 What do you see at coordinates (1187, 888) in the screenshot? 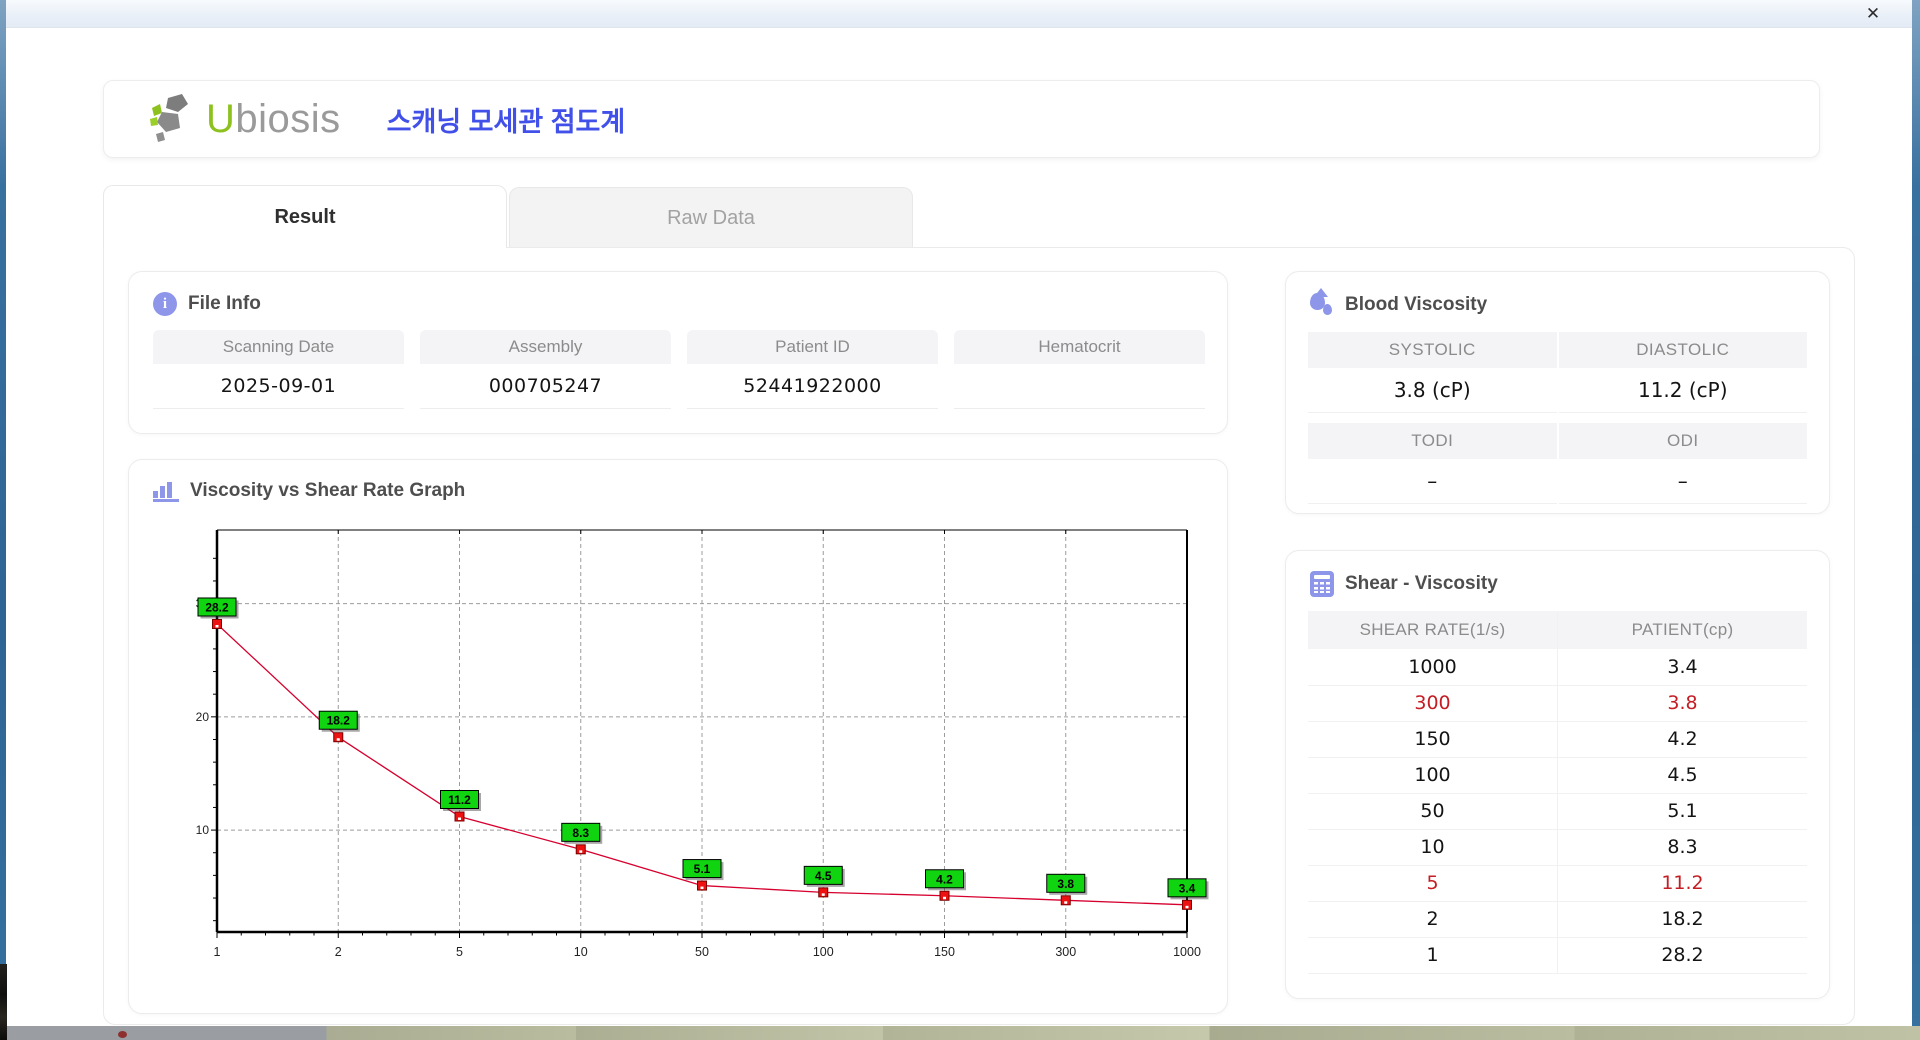
I see `svg-text: 3.4` at bounding box center [1187, 888].